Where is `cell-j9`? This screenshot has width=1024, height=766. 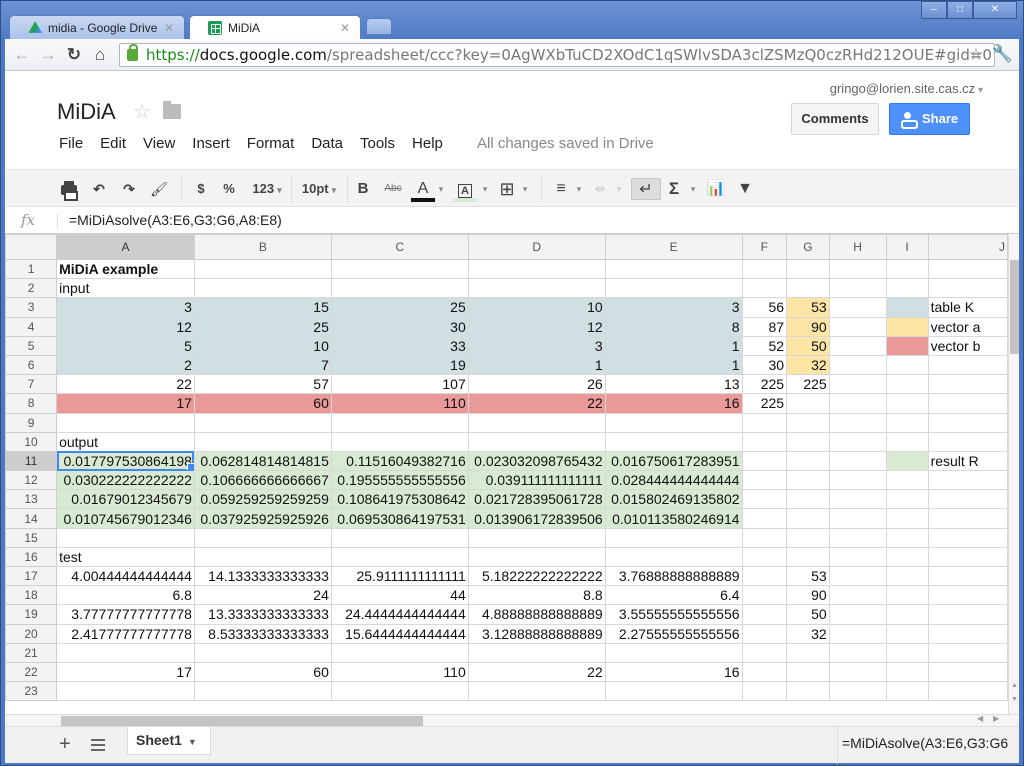
cell-j9 is located at coordinates (967, 422).